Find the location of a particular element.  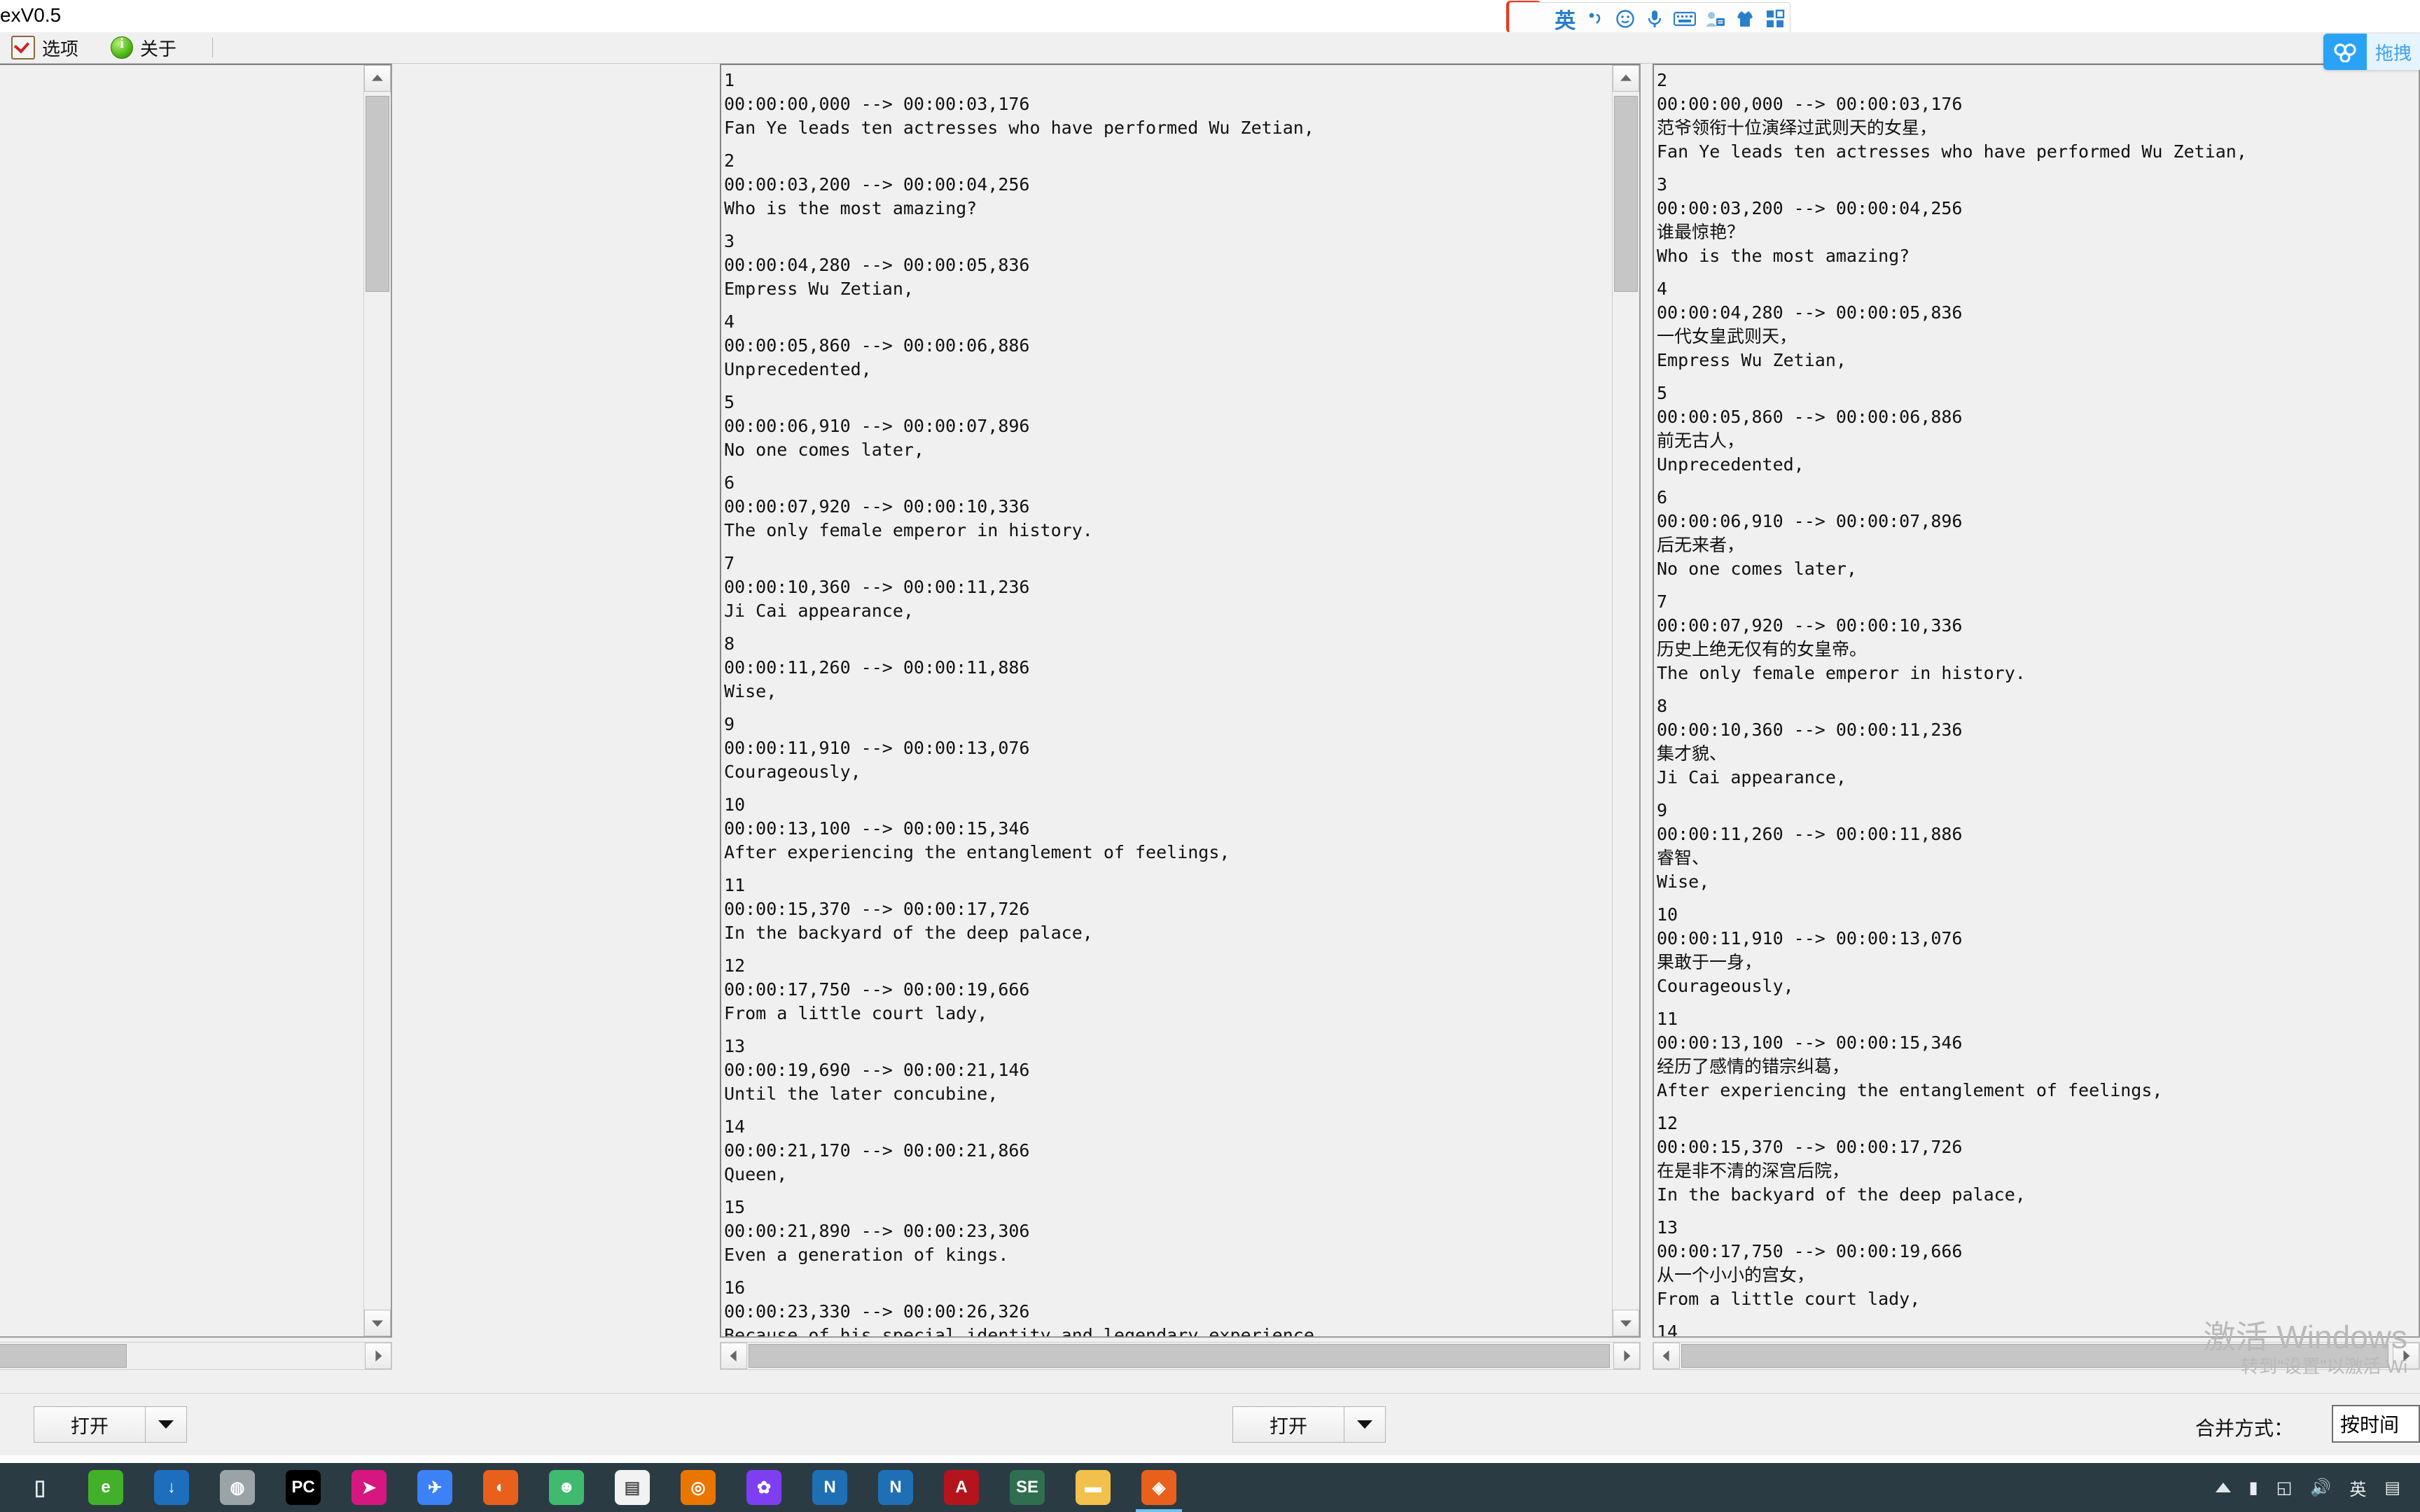

taskbar-item-navicat: N is located at coordinates (830, 1487).